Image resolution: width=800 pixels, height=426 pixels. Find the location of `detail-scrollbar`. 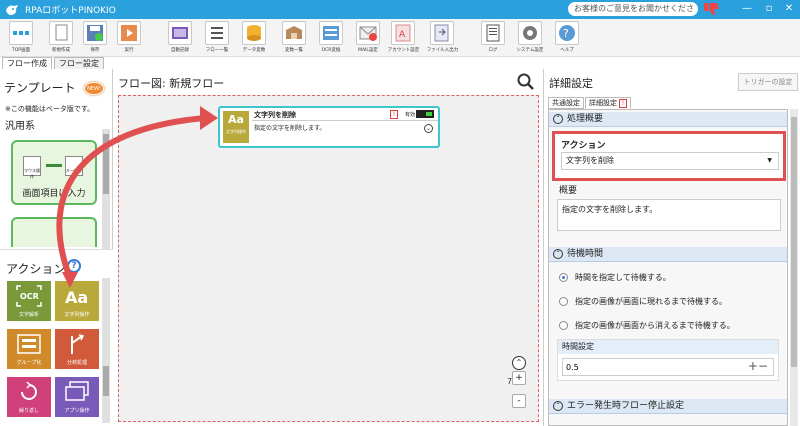

detail-scrollbar is located at coordinates (794, 267).